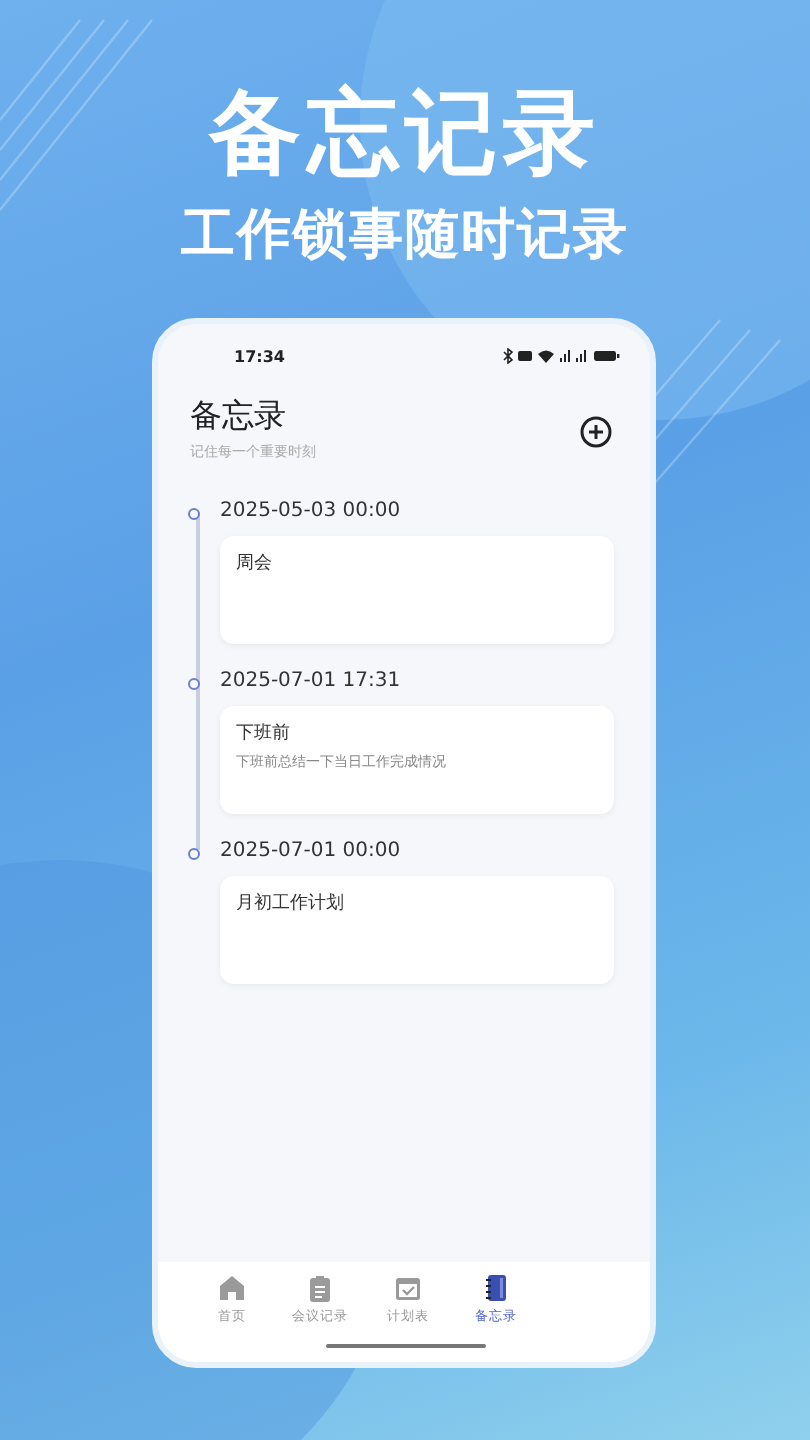  Describe the element at coordinates (596, 432) in the screenshot. I see `add-button` at that location.